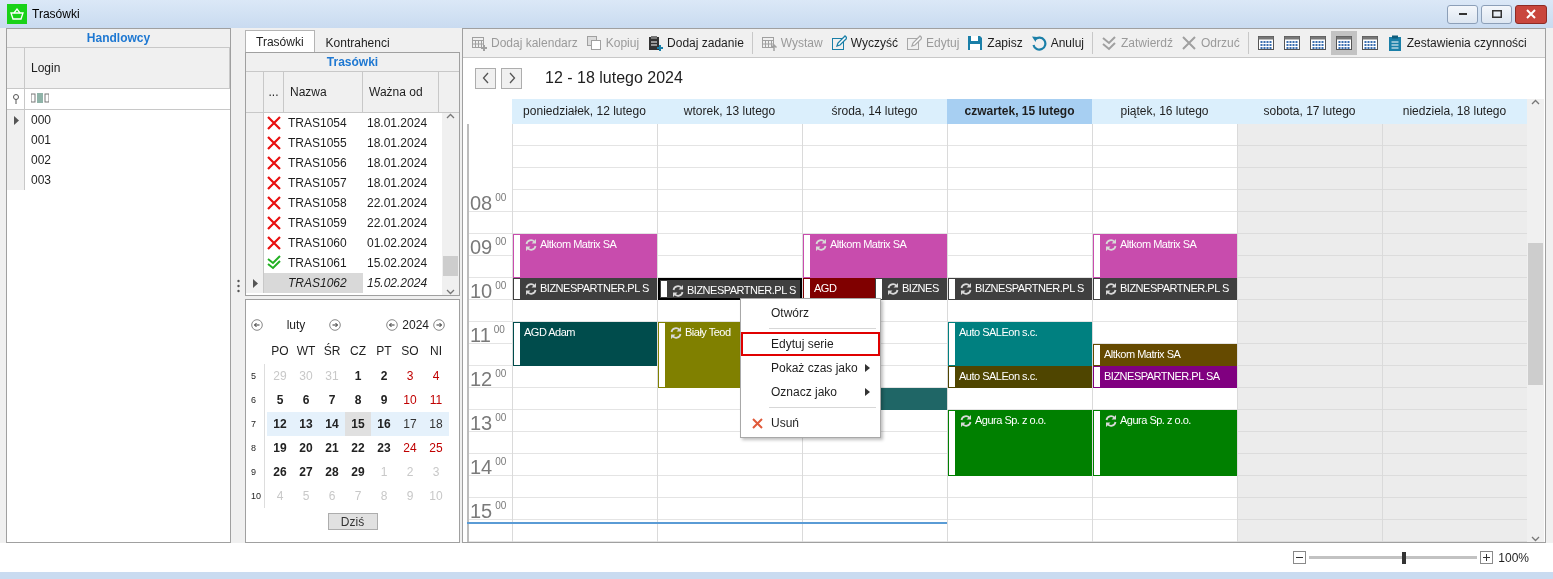  I want to click on hour-label: 09, so click(481, 247).